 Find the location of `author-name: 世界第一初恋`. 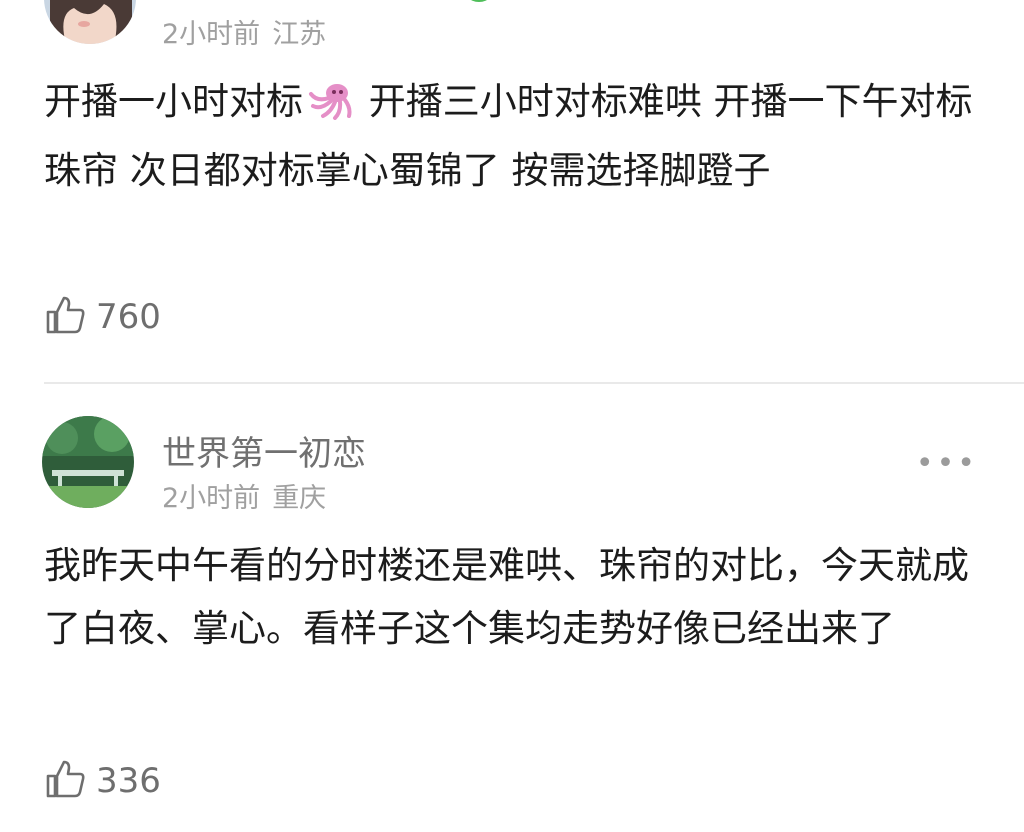

author-name: 世界第一初恋 is located at coordinates (264, 450).